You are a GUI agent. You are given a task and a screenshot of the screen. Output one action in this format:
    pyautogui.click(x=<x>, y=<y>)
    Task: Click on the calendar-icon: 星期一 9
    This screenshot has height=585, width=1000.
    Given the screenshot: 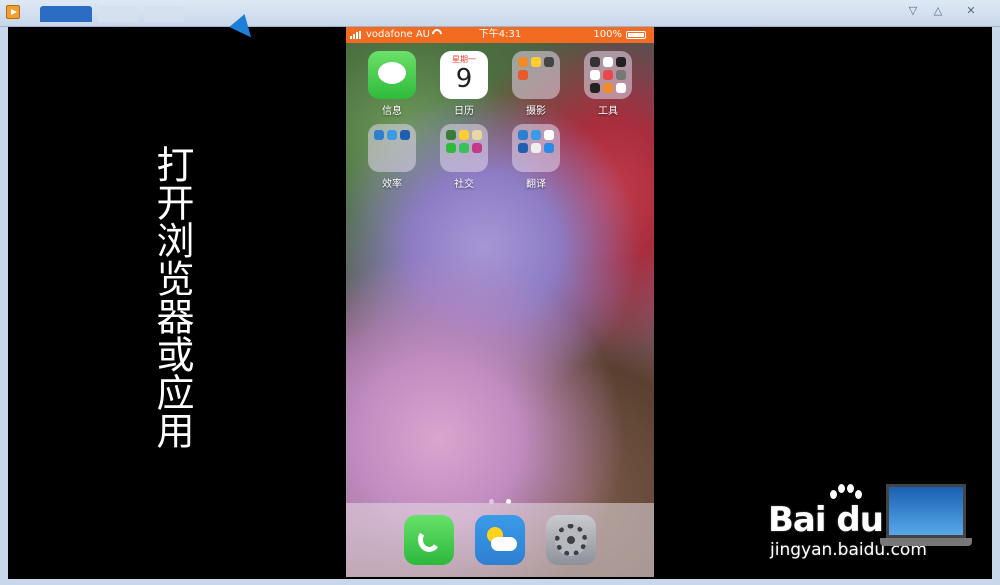 What is the action you would take?
    pyautogui.click(x=464, y=75)
    